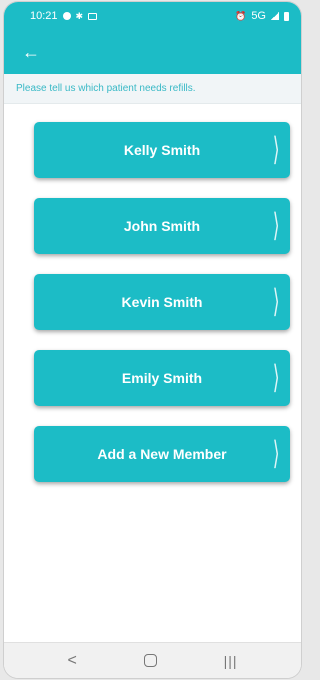 This screenshot has height=680, width=320. Describe the element at coordinates (231, 661) in the screenshot. I see `recents-icon: |||` at that location.